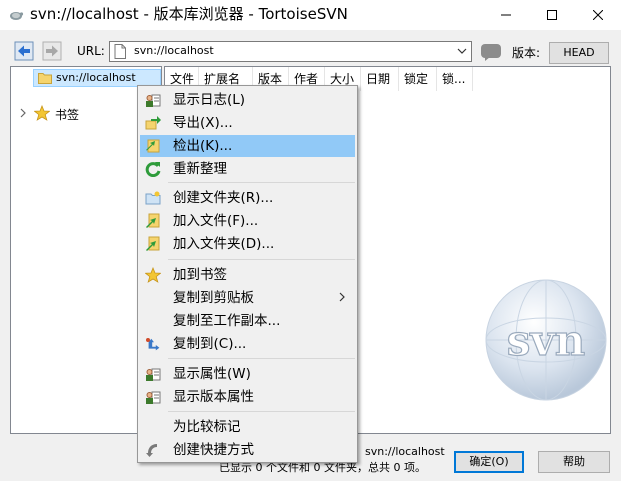 The image size is (621, 481). I want to click on forward-button, so click(52, 51).